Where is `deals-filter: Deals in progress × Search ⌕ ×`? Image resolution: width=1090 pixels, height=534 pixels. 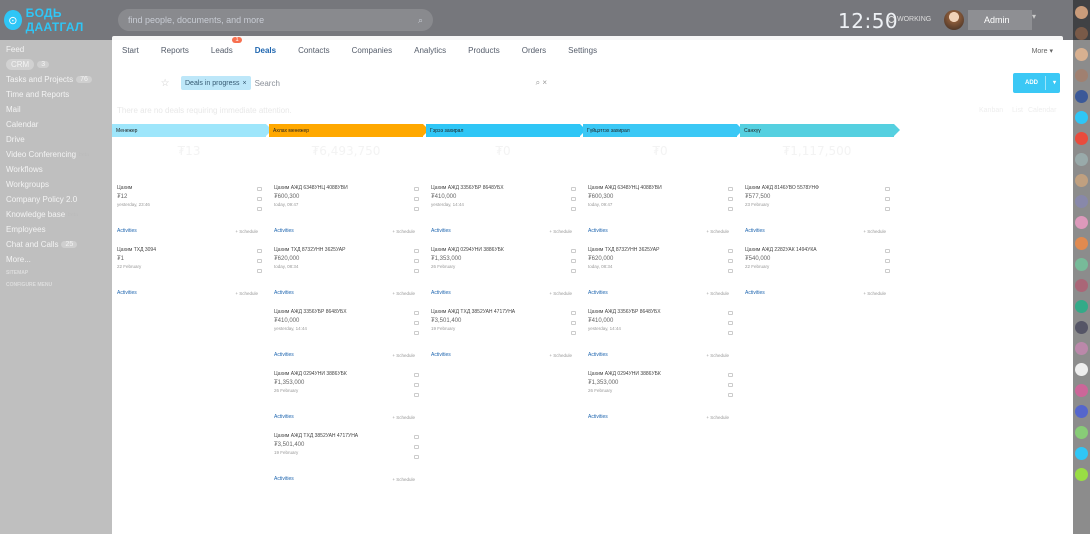
deals-filter: Deals in progress × Search ⌕ × is located at coordinates (365, 83).